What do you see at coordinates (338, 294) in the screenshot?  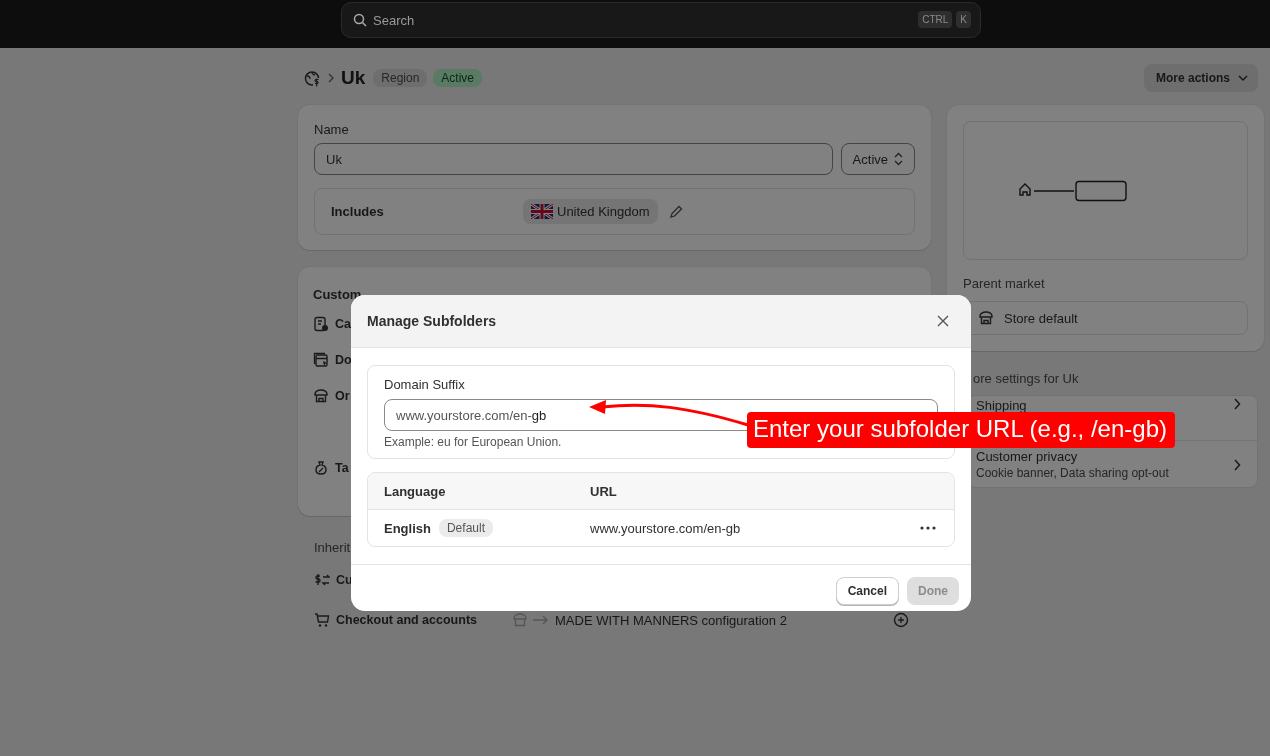 I see `section-heading: Custom` at bounding box center [338, 294].